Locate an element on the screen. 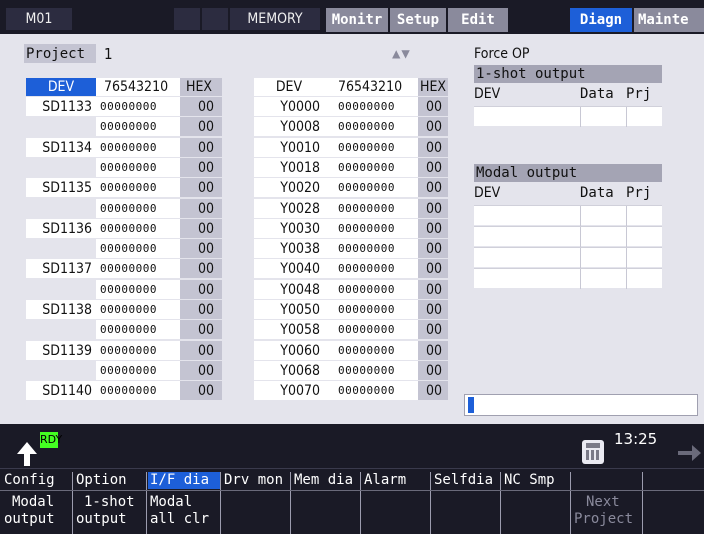  dev-cell: Y0038 is located at coordinates (289, 249).